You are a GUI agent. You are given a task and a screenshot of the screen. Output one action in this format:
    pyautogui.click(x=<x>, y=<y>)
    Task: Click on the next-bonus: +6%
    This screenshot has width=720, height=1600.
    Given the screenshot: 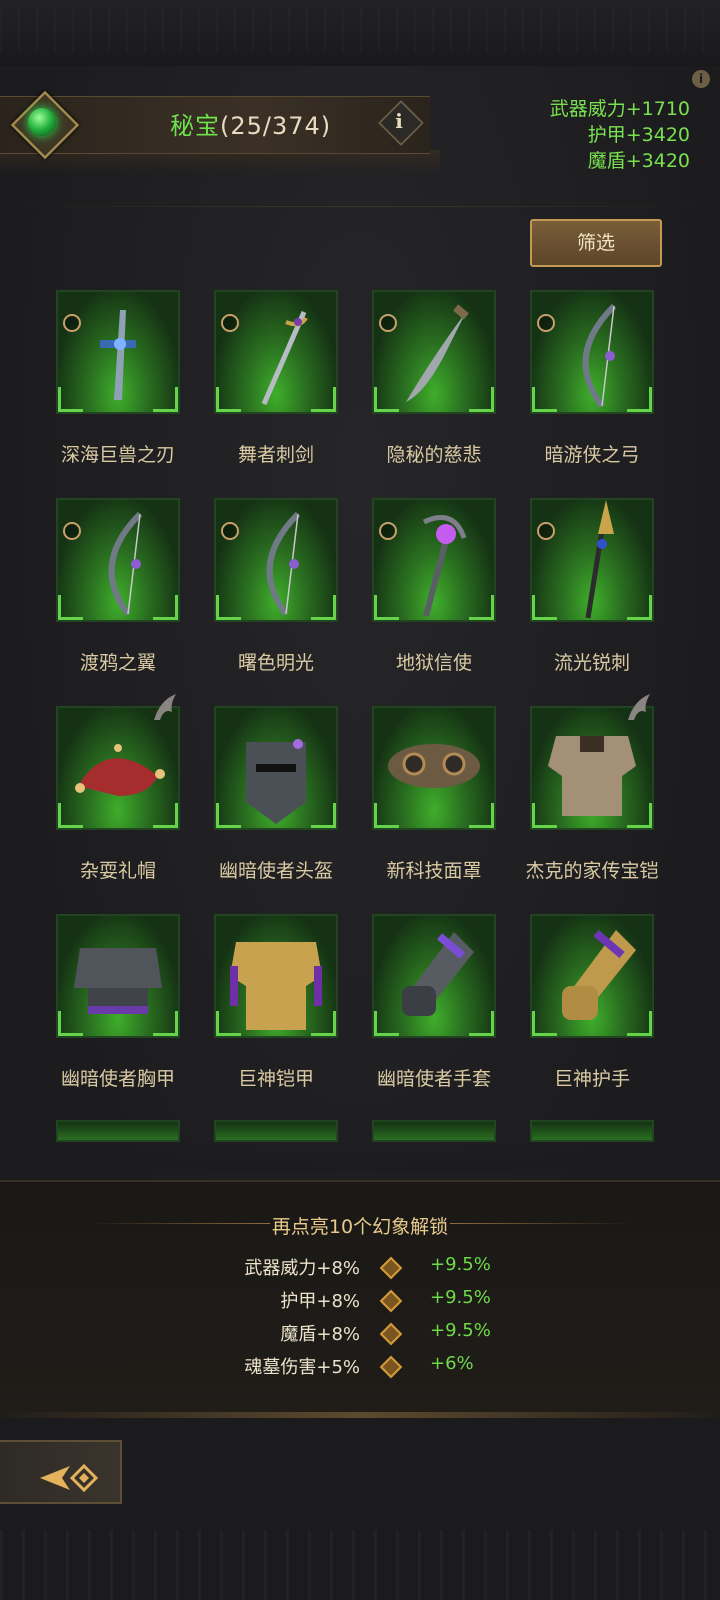 What is the action you would take?
    pyautogui.click(x=452, y=1363)
    